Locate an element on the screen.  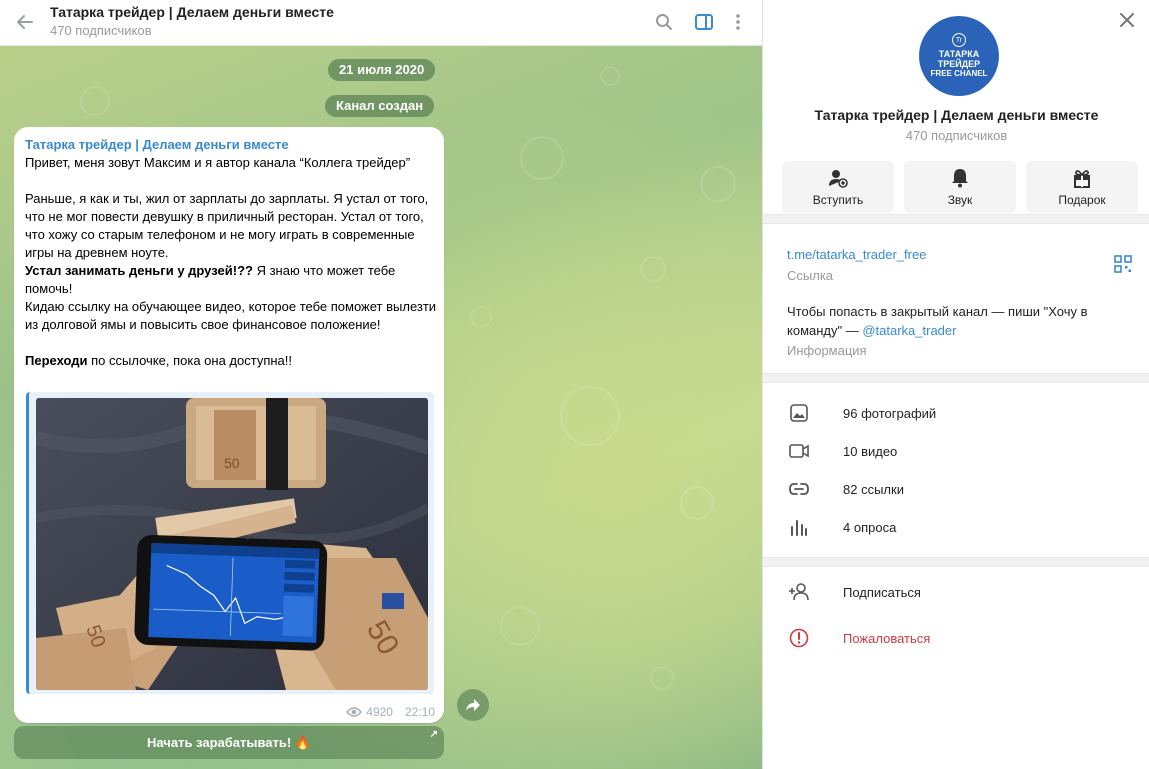
post-bold-text: Переходи is located at coordinates (56, 360).